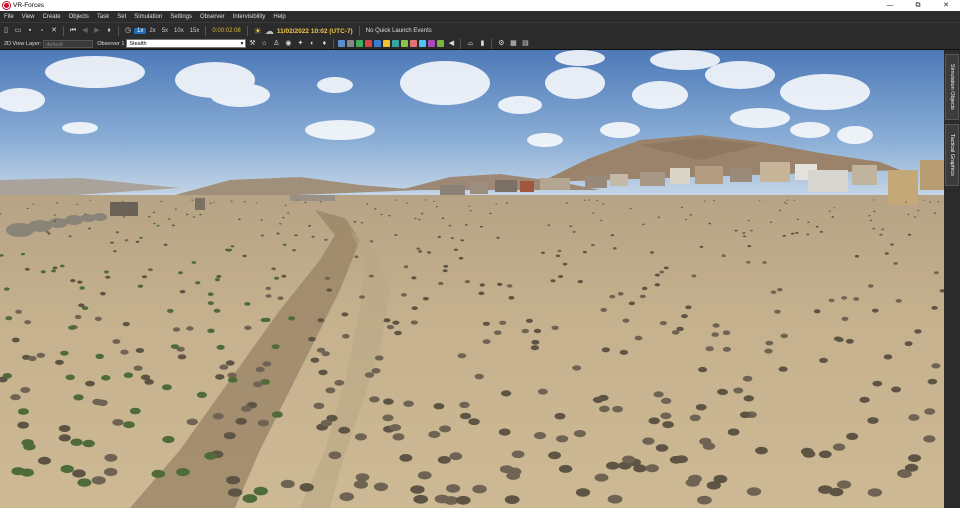 Image resolution: width=960 pixels, height=508 pixels. I want to click on message-icon: ▤, so click(525, 44).